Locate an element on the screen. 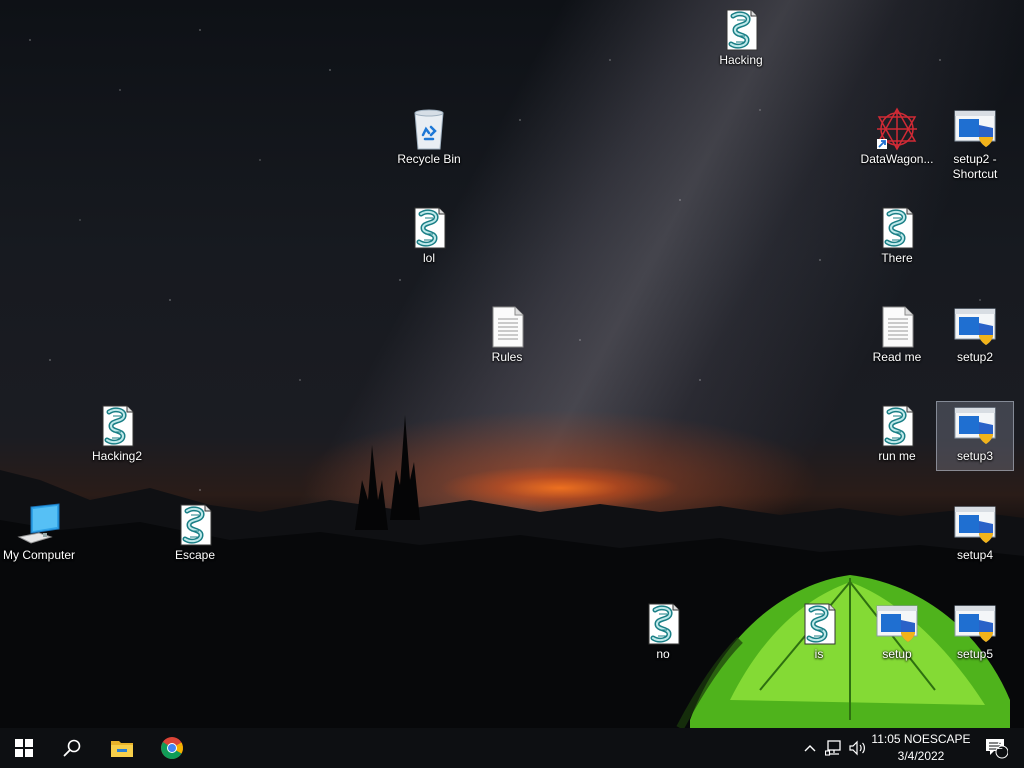  icon-label: setup is located at coordinates (897, 654).